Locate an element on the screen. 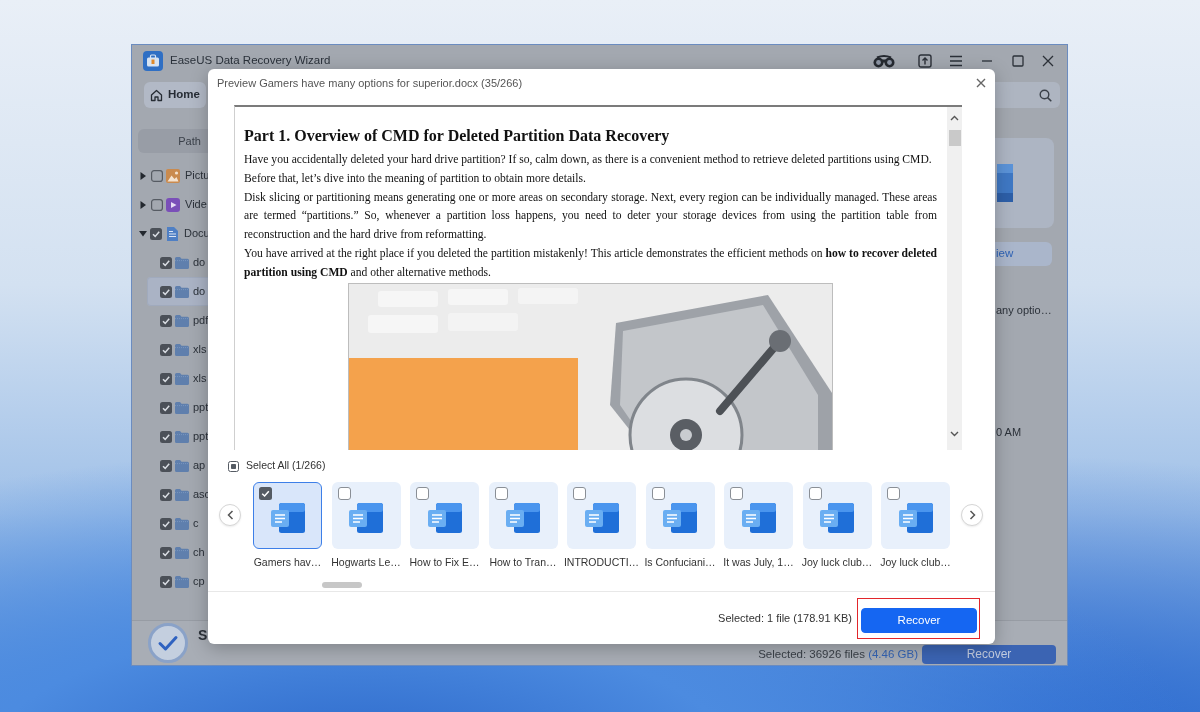 This screenshot has height=712, width=1200. search-icon is located at coordinates (1045, 95).